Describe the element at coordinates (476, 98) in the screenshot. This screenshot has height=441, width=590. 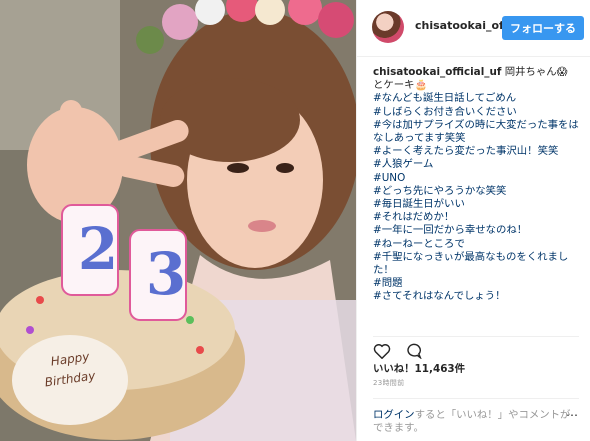
I see `hashtag: #なんども誕生日話してごめん` at that location.